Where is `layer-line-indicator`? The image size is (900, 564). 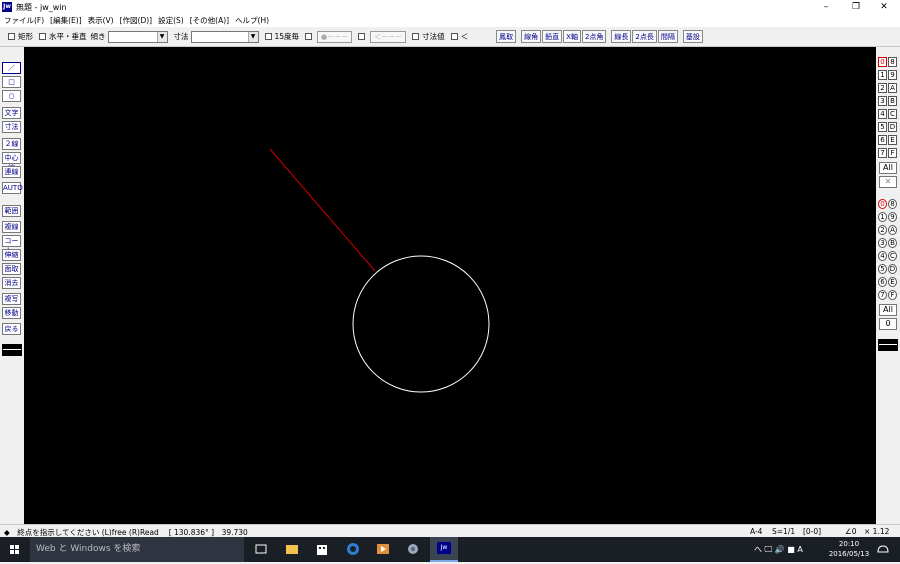 layer-line-indicator is located at coordinates (888, 345).